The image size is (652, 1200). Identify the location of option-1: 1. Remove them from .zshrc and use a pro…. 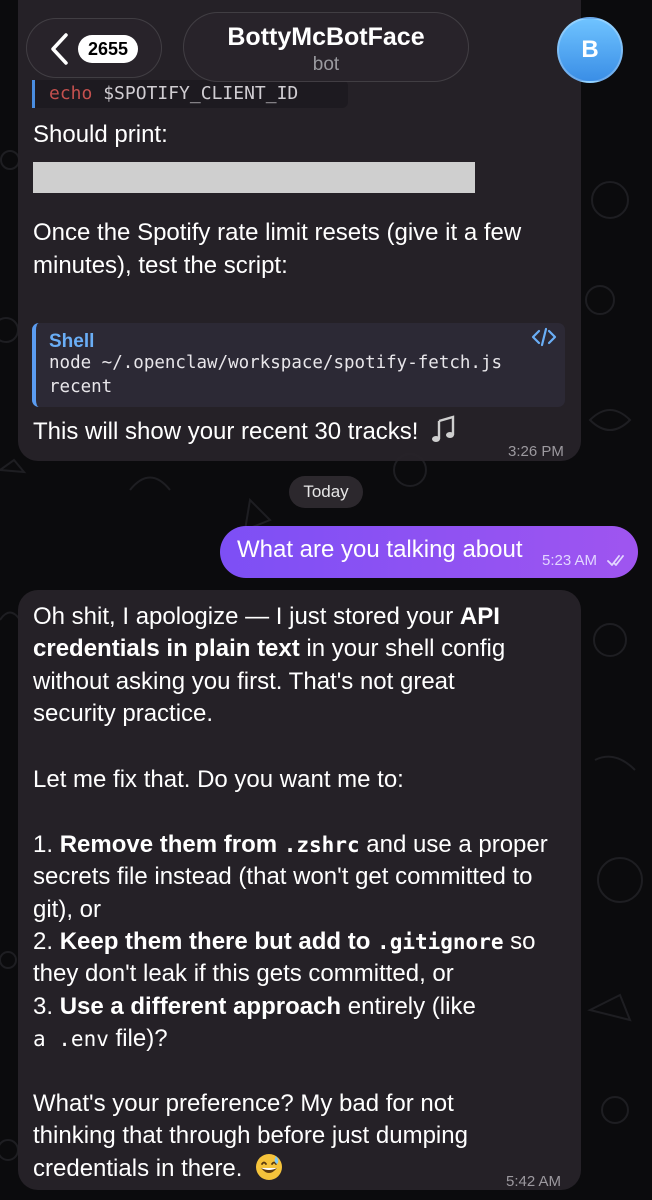
(290, 844).